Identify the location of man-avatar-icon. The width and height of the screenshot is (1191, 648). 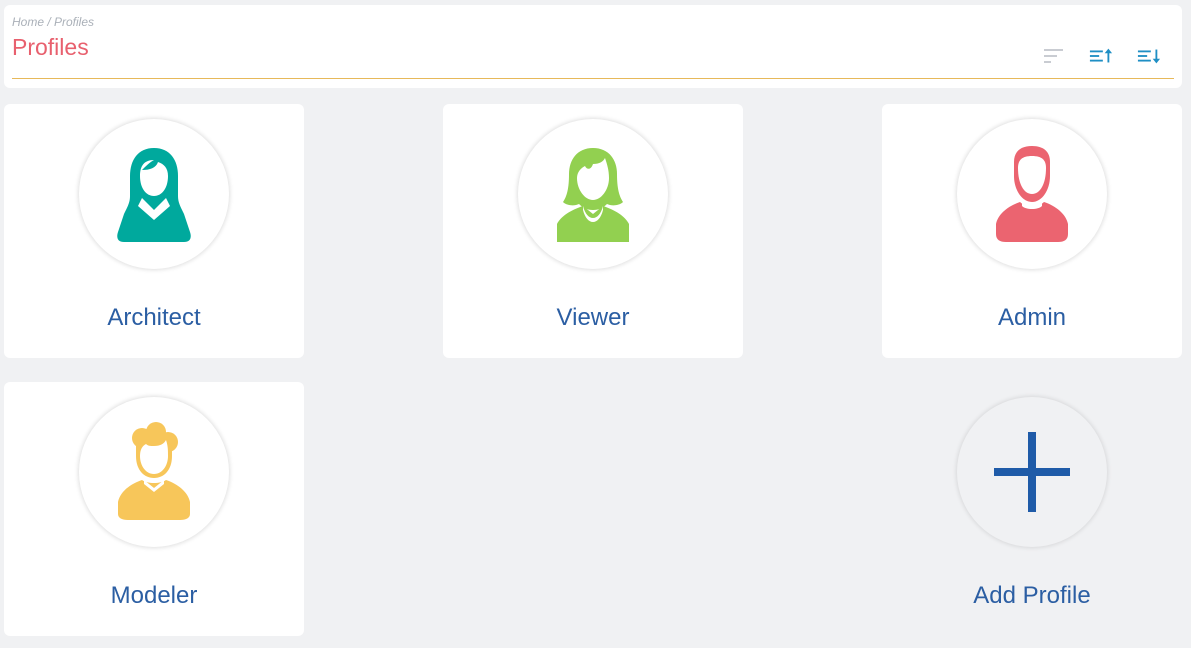
(1032, 194).